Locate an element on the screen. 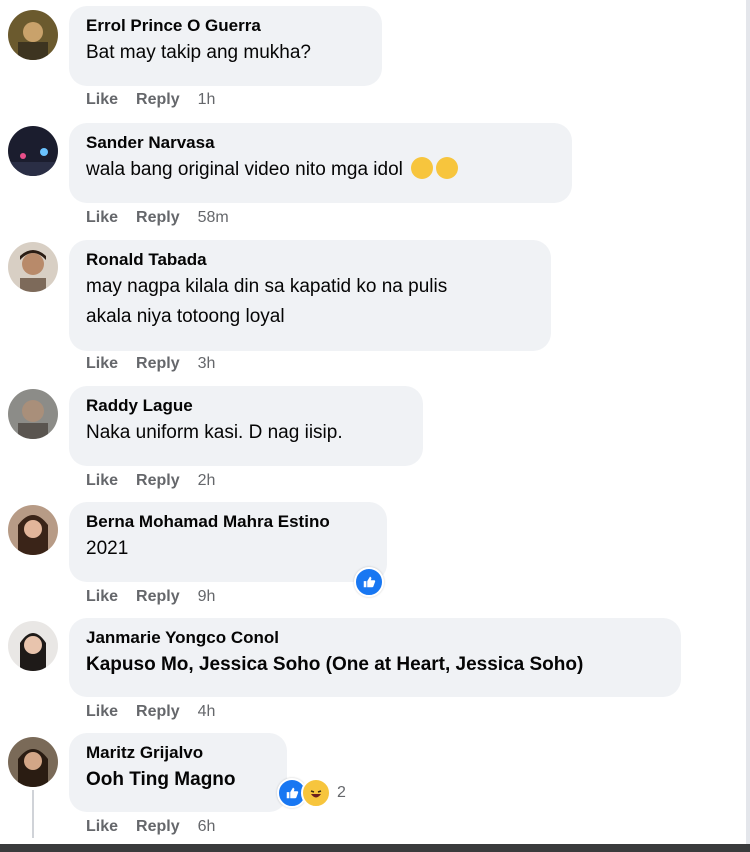 This screenshot has height=852, width=750. comment-timestamp: 58m is located at coordinates (213, 217).